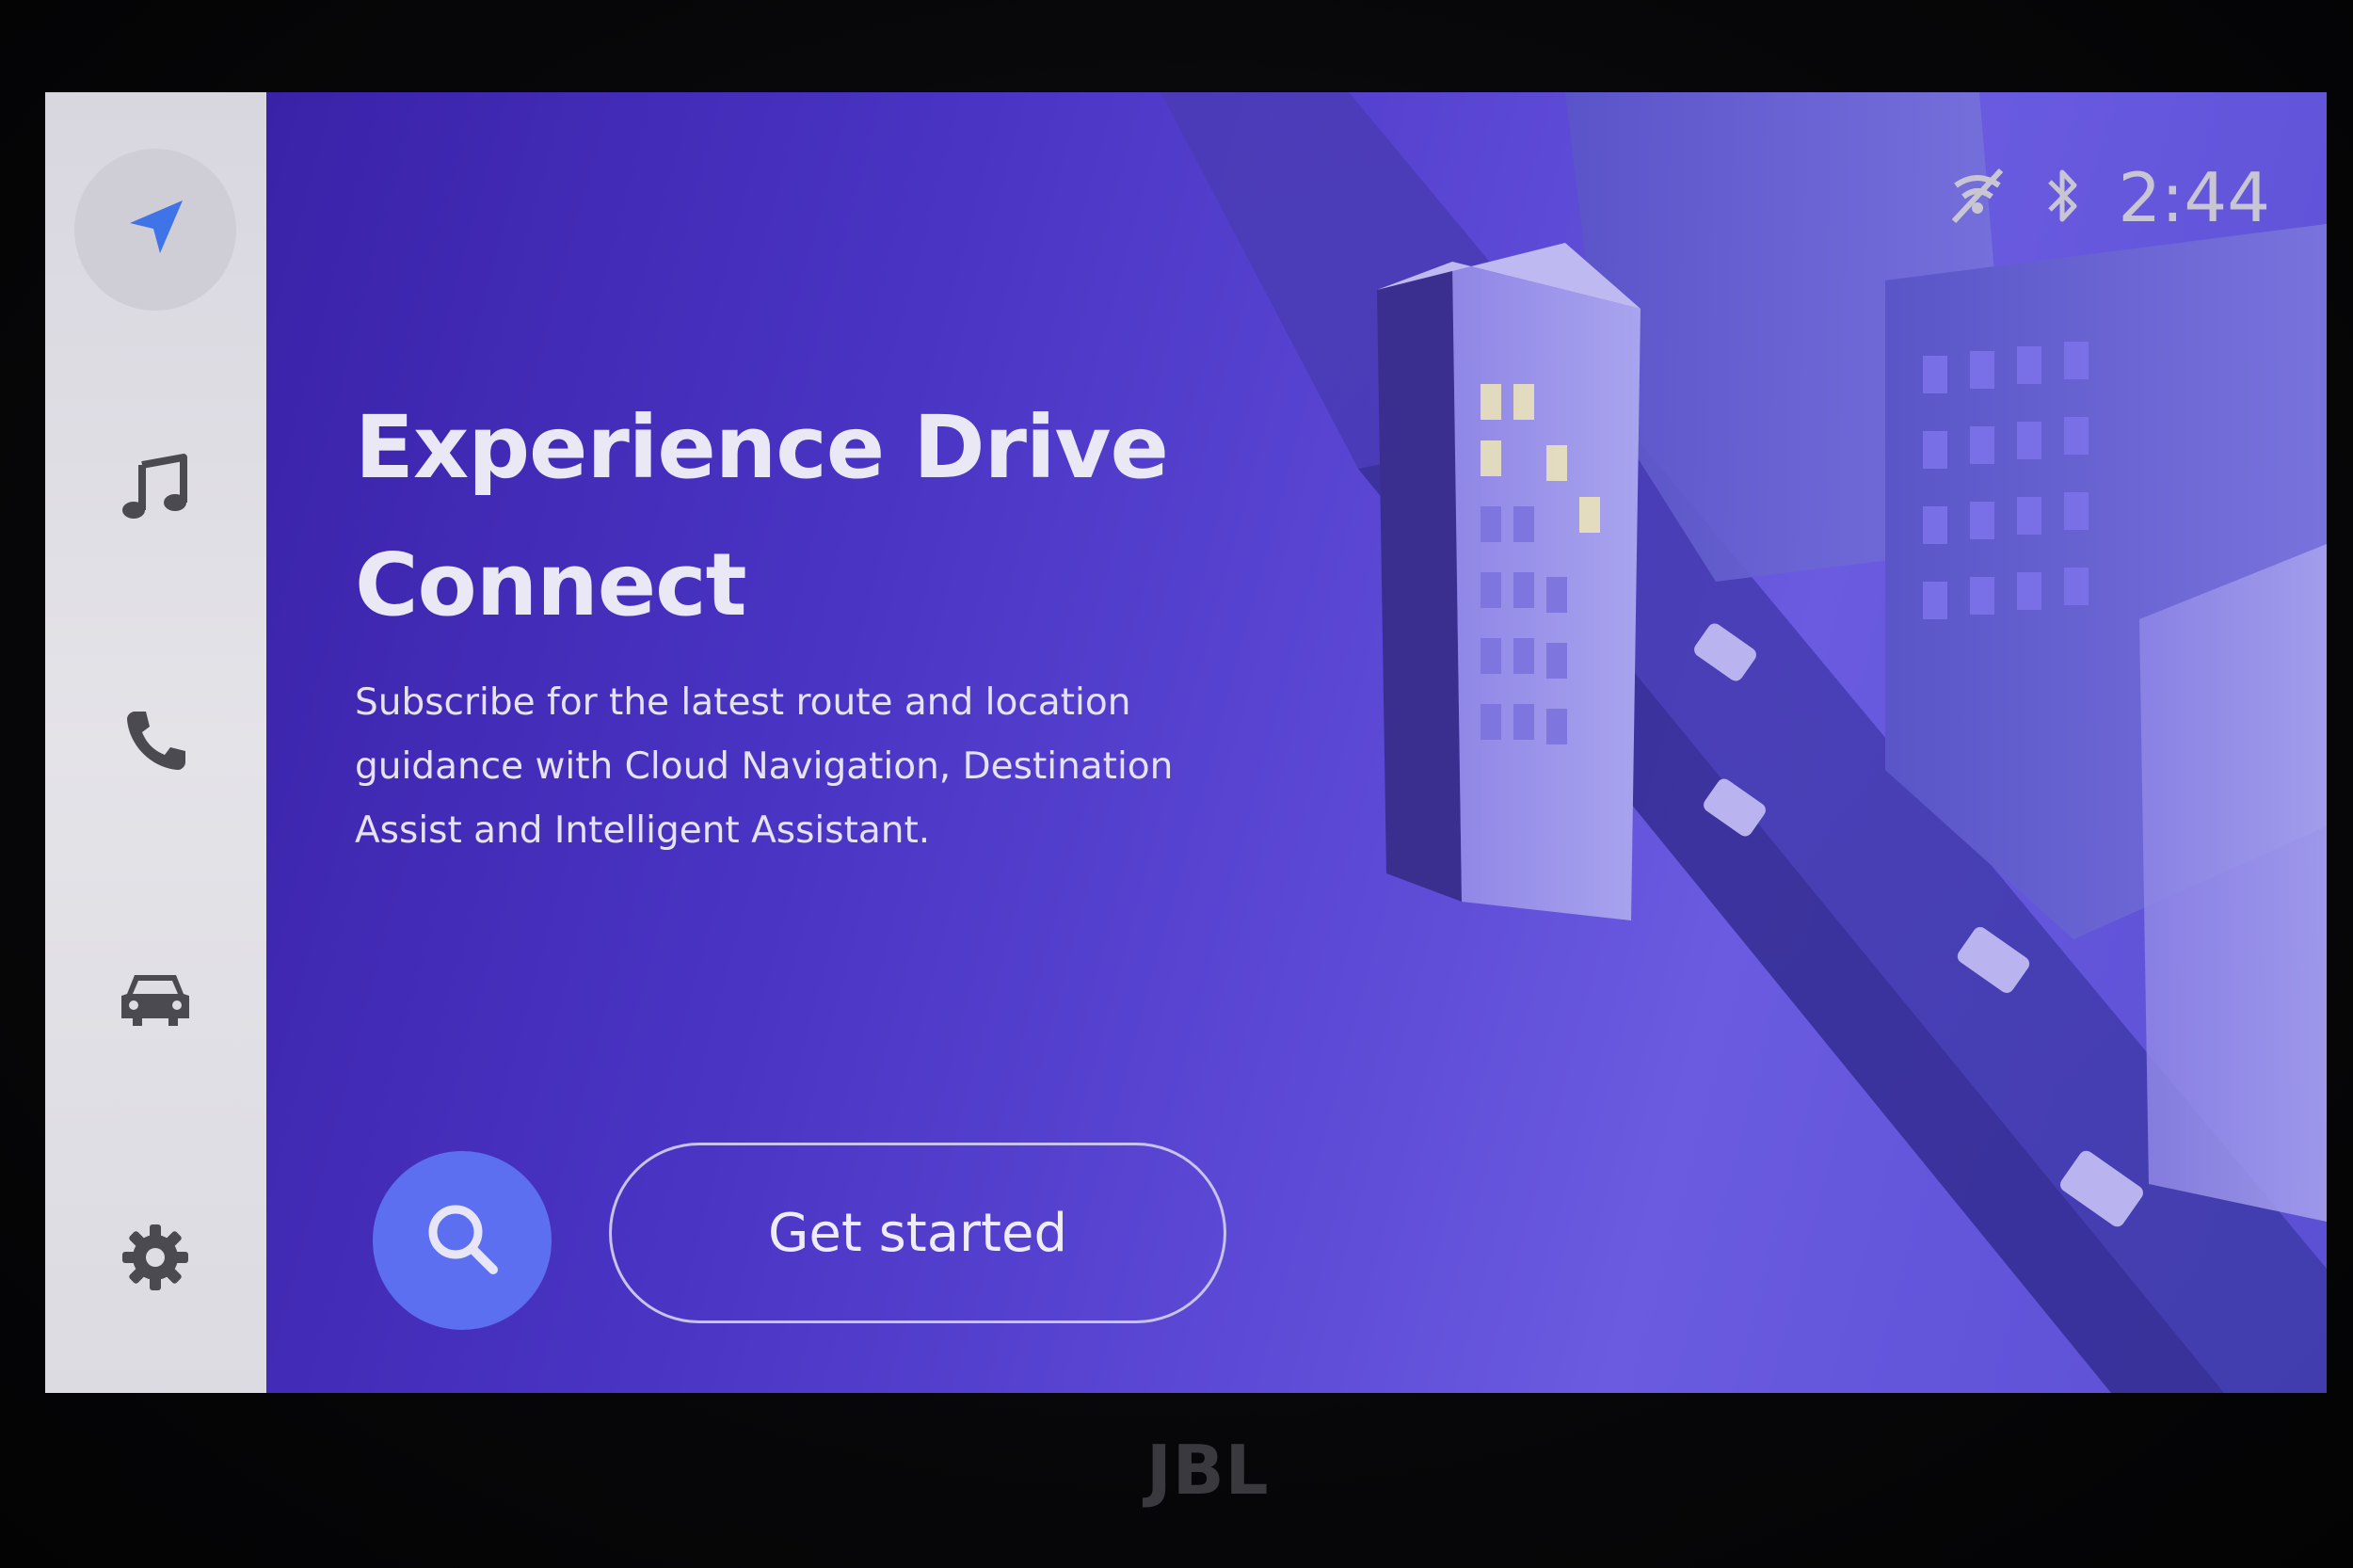 Image resolution: width=2353 pixels, height=1568 pixels. I want to click on phone-icon, so click(155, 741).